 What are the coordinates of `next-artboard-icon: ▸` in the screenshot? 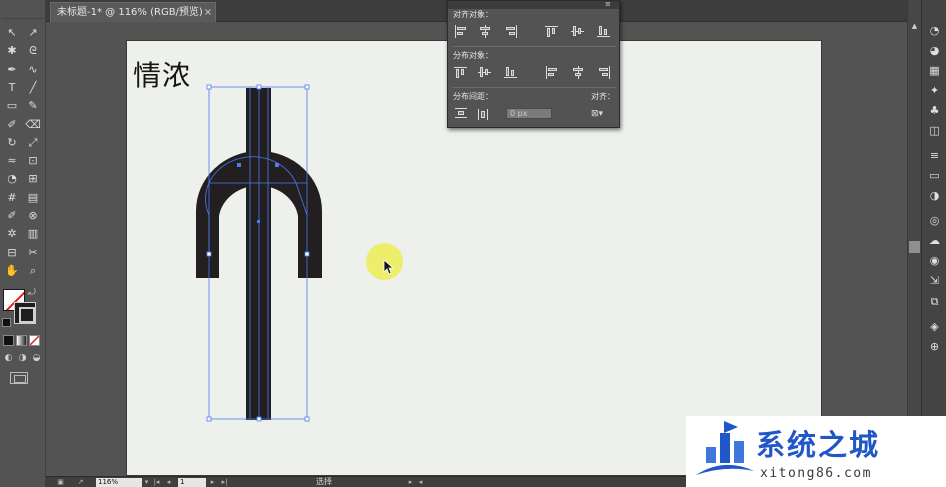 It's located at (212, 482).